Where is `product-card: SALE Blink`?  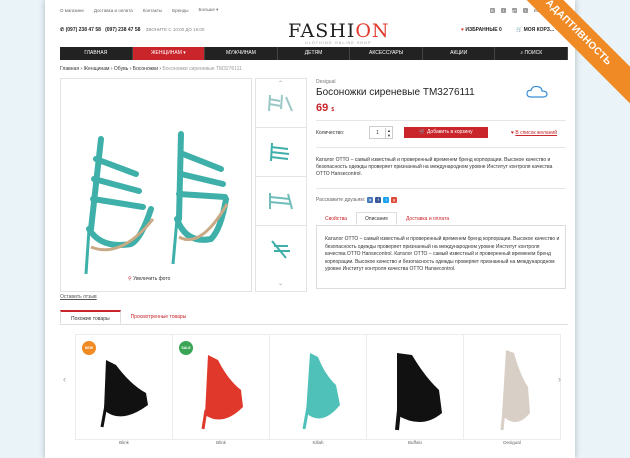
product-card: SALE Blink is located at coordinates (221, 389).